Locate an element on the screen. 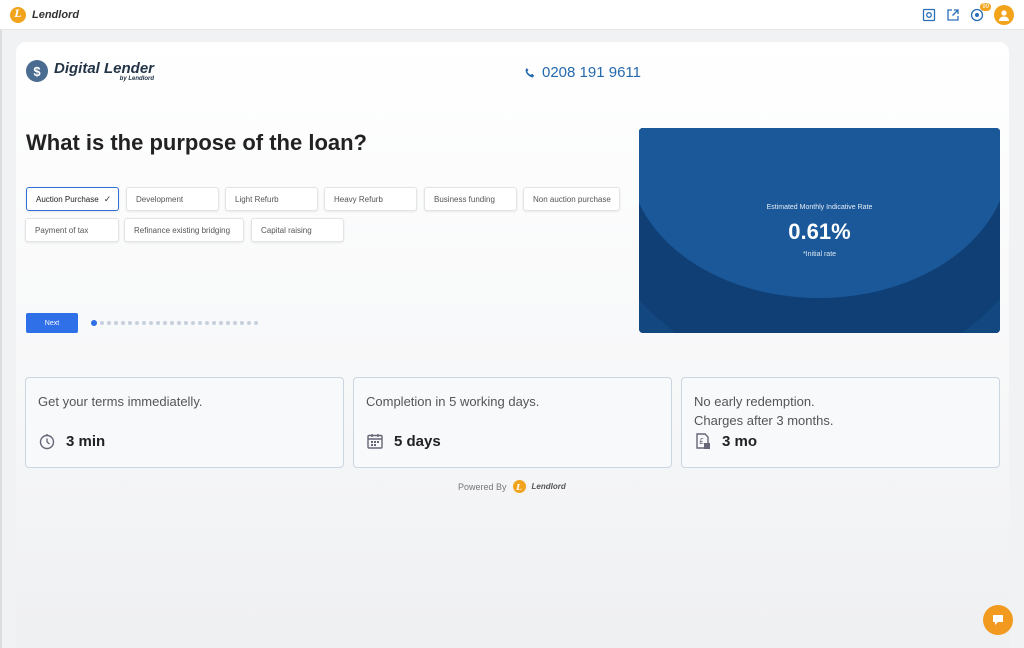 The height and width of the screenshot is (648, 1024). feature-value: 5 days is located at coordinates (417, 441).